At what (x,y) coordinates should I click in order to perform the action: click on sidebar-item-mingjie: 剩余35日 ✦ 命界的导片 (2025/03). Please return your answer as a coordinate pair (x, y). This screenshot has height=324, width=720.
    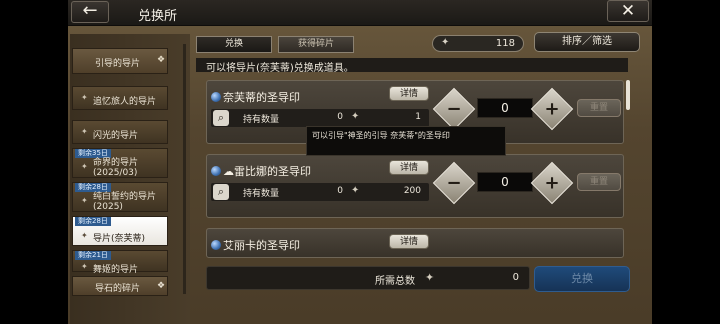
    Looking at the image, I should click on (120, 163).